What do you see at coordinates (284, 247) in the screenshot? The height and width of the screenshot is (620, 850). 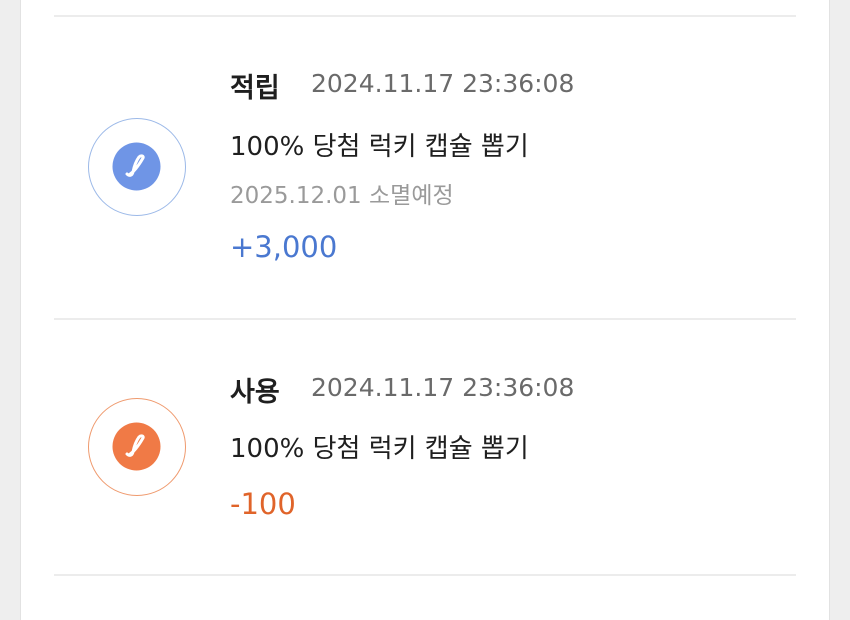 I see `point-amount: +3,000` at bounding box center [284, 247].